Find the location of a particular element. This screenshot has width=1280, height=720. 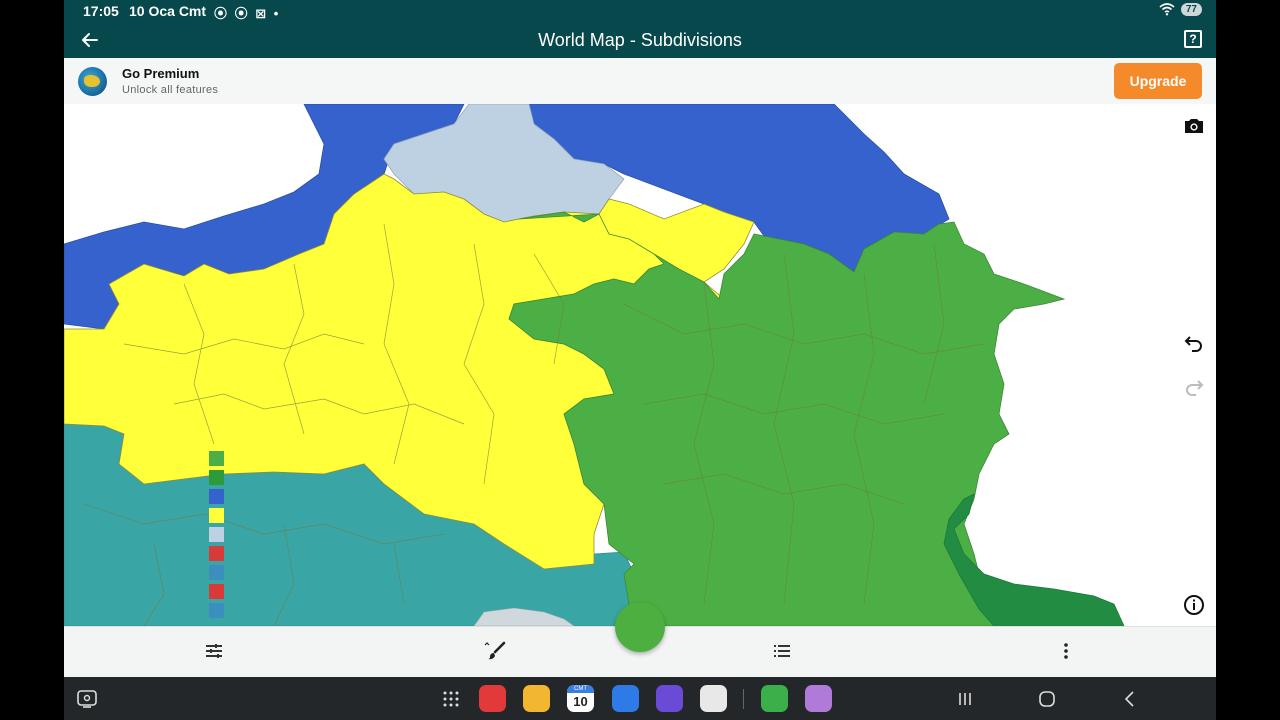

upgrade-button: Upgrade is located at coordinates (1158, 81).